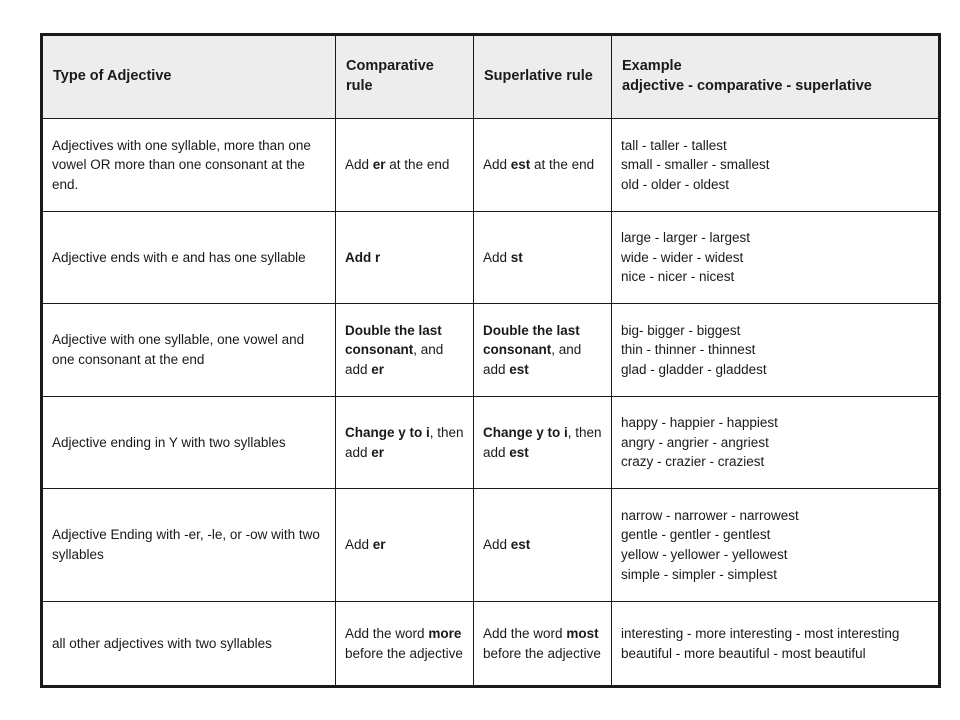  Describe the element at coordinates (699, 423) in the screenshot. I see `example-line: happy - happier - happiest` at that location.